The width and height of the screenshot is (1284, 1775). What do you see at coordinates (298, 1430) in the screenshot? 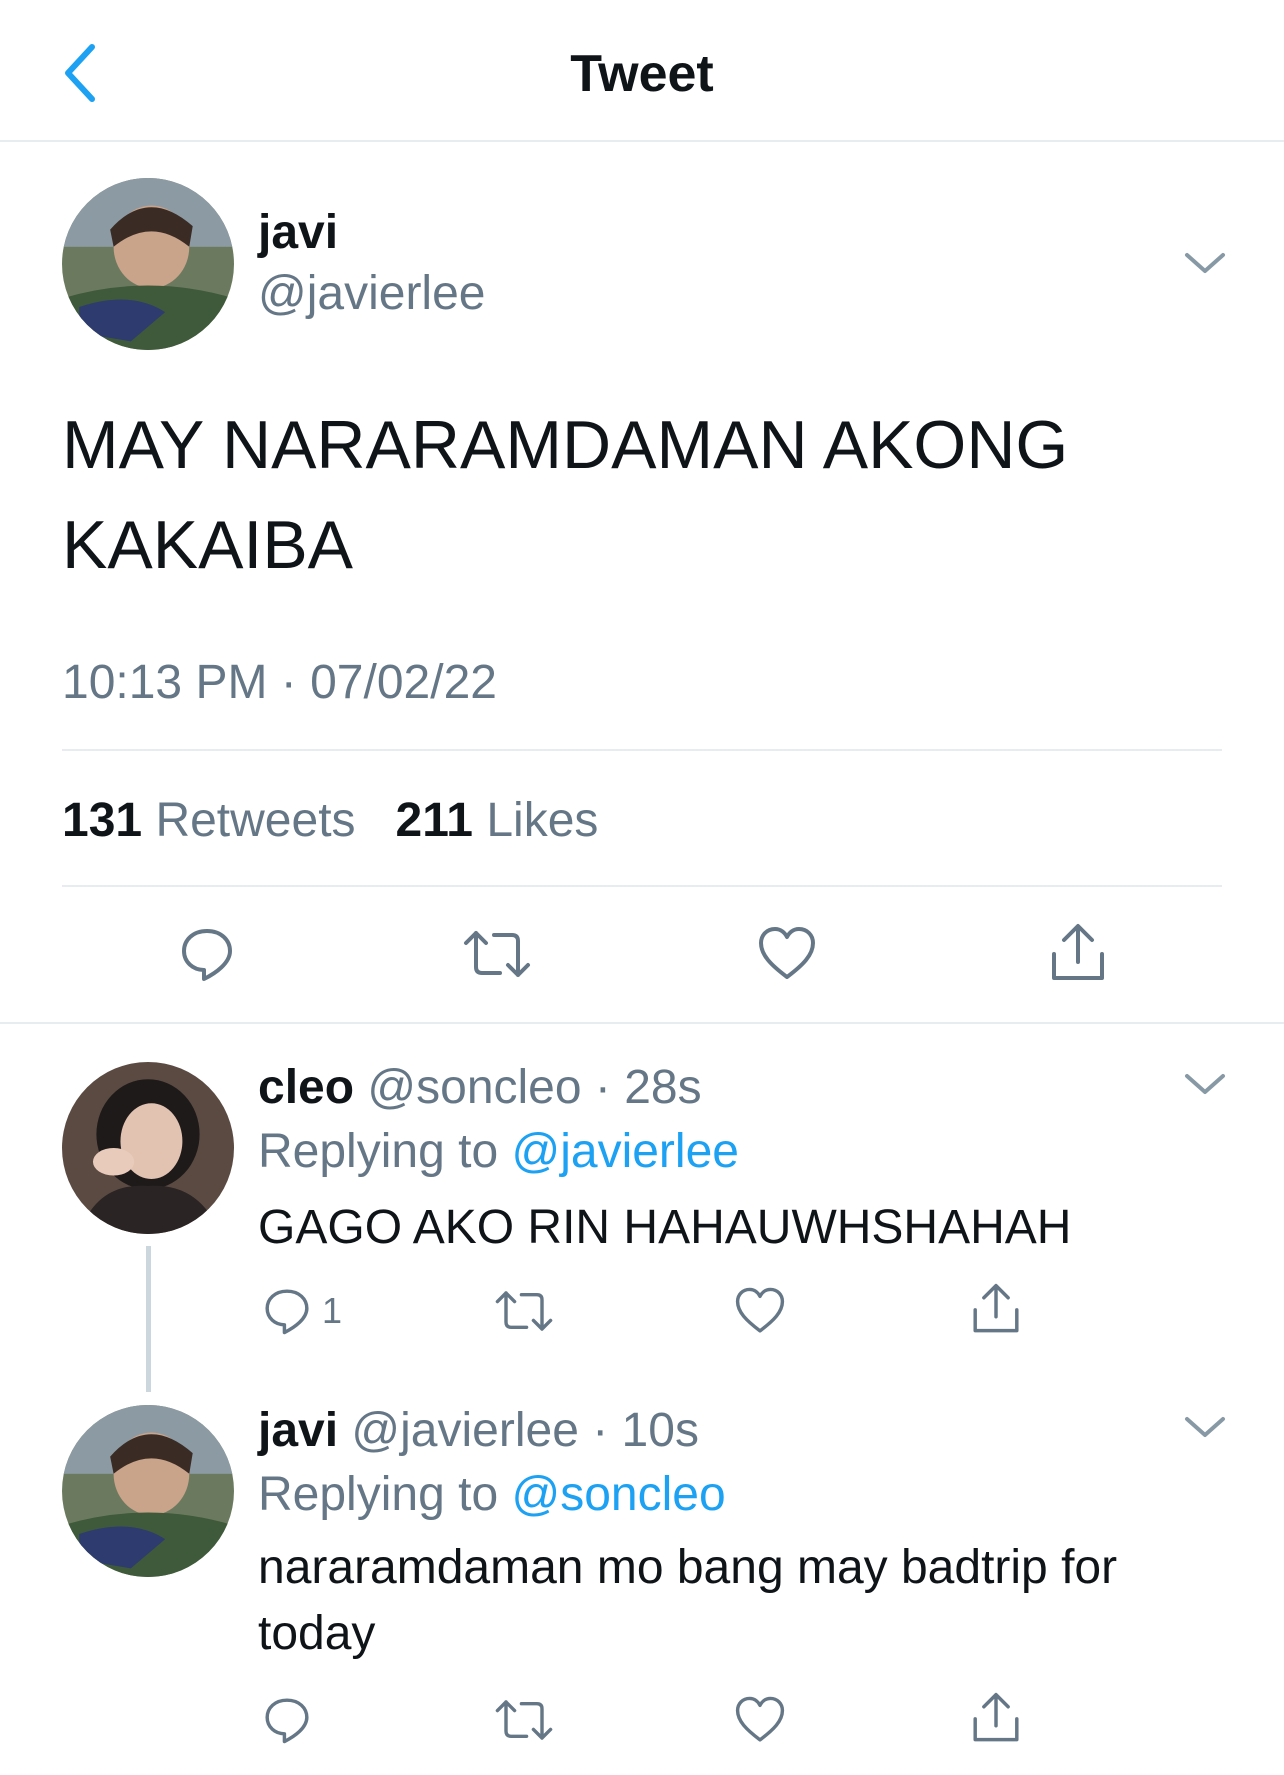
I see `reply-author-name: javi` at bounding box center [298, 1430].